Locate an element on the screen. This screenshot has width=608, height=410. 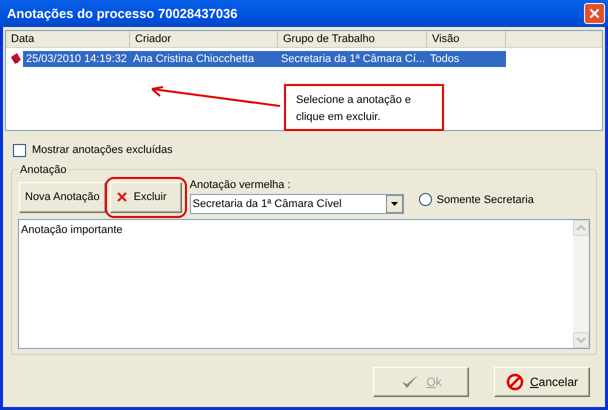
dropdown-label: Anotação vermelha : is located at coordinates (241, 185).